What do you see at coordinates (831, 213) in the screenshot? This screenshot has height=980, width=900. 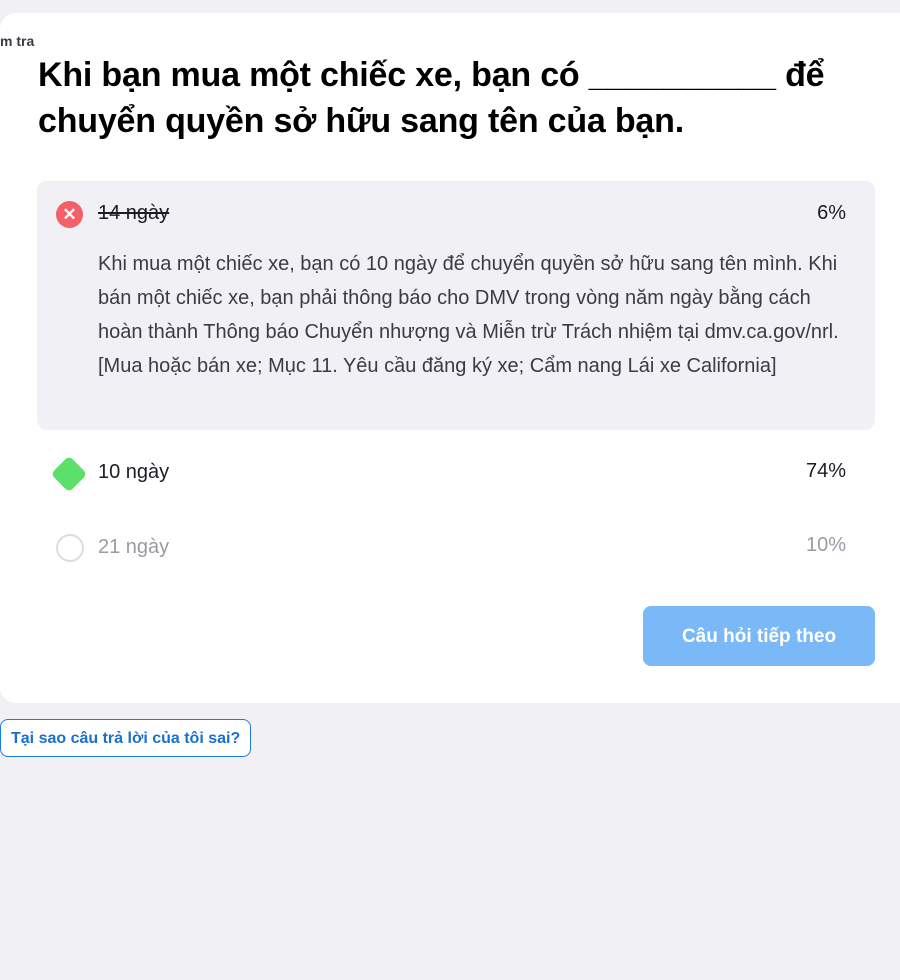 I see `answer-percent: 6%` at bounding box center [831, 213].